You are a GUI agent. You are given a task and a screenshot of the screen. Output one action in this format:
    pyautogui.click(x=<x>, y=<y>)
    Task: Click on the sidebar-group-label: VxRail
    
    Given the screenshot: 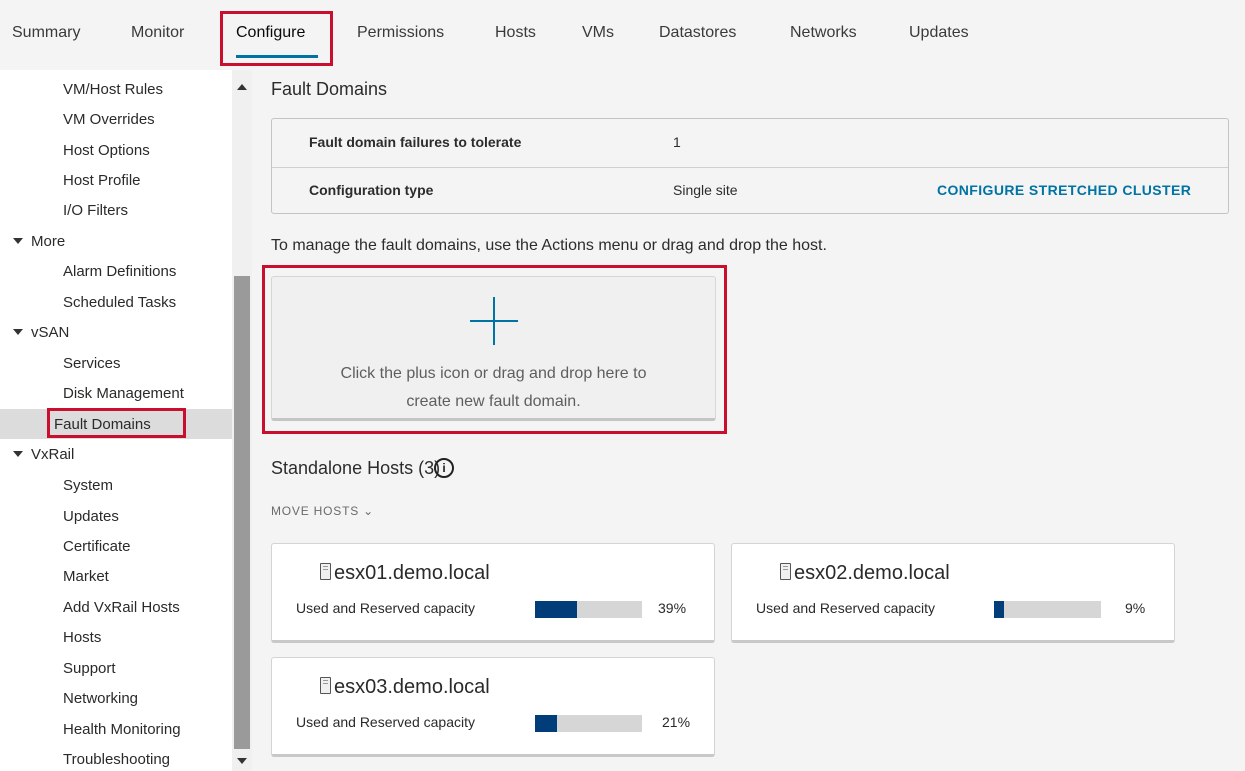 What is the action you would take?
    pyautogui.click(x=53, y=454)
    